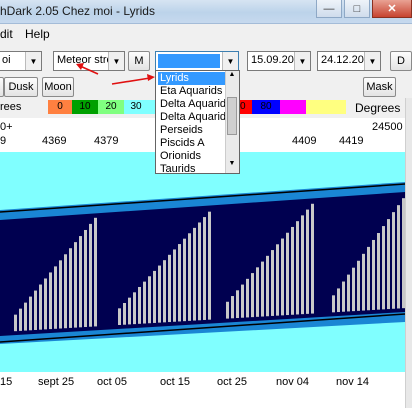 This screenshot has width=412, height=408. Describe the element at coordinates (115, 74) in the screenshot. I see `annotation-arrows` at that location.